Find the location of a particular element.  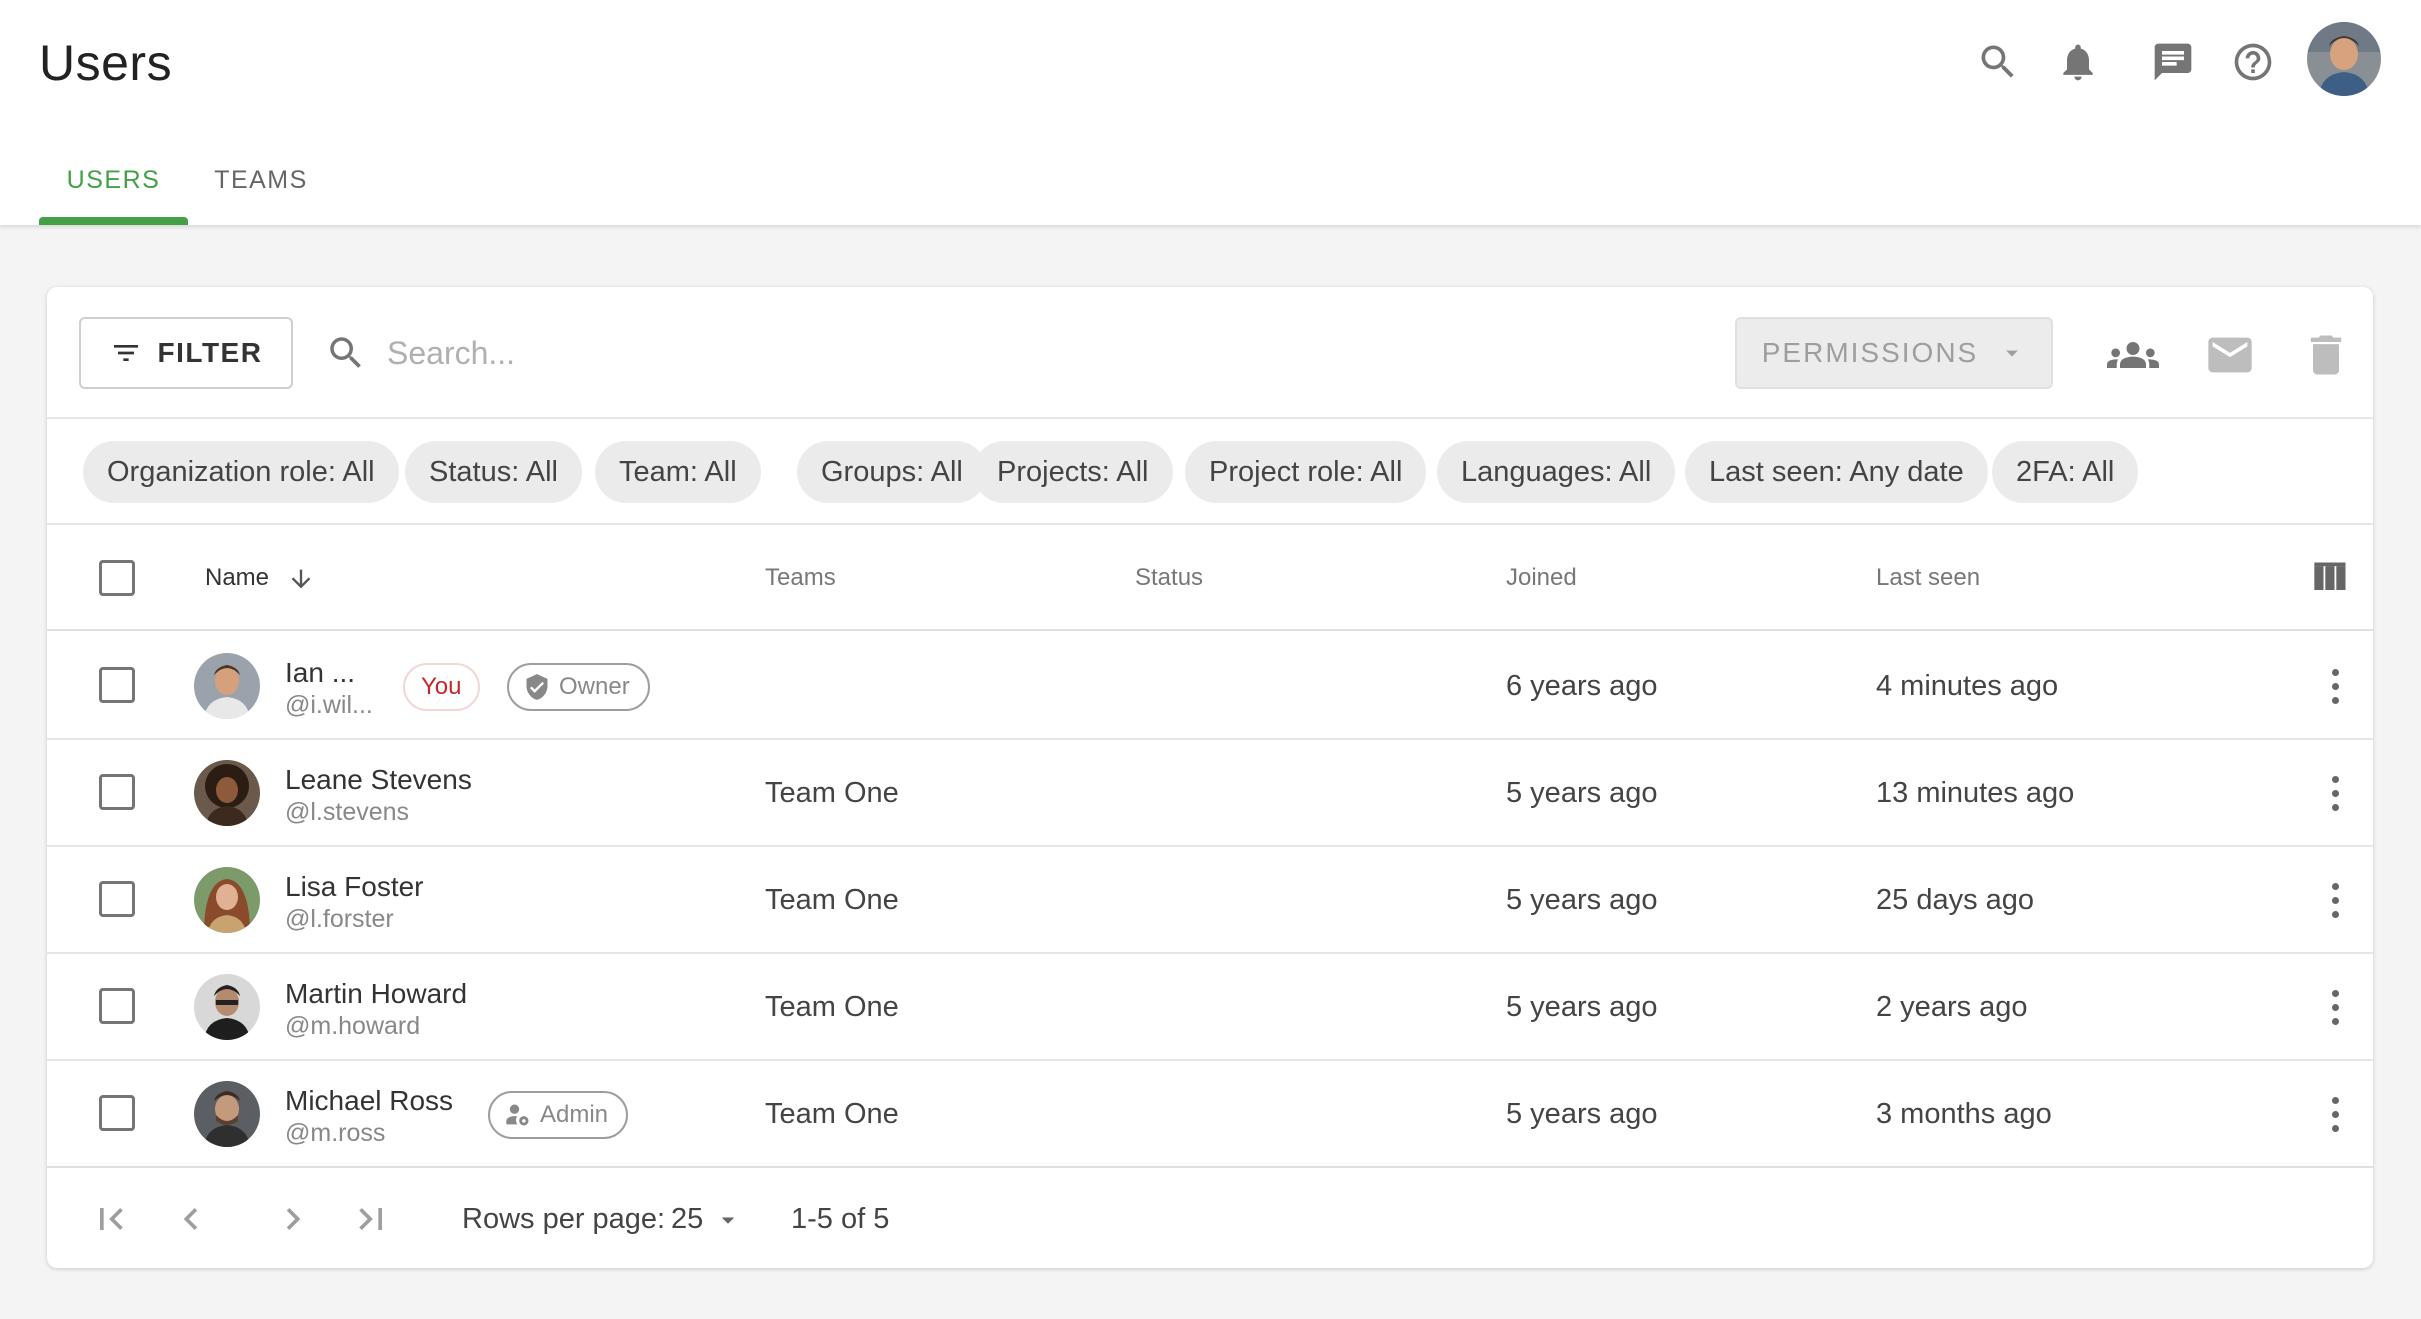

user-name: Michael Ross is located at coordinates (369, 1101).